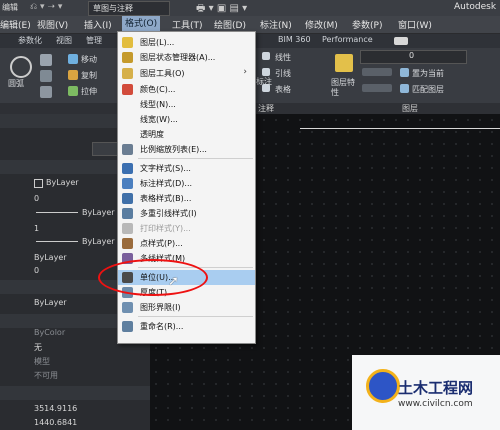 The height and width of the screenshot is (430, 500). I want to click on view-section-header, so click(75, 393).